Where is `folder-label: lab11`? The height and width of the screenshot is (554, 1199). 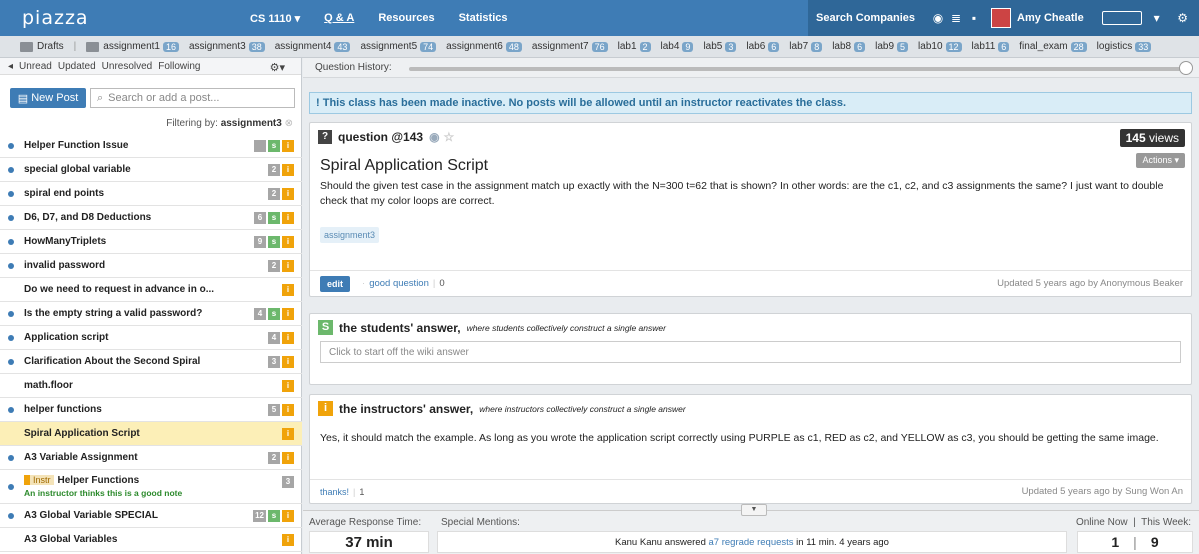 folder-label: lab11 is located at coordinates (983, 46).